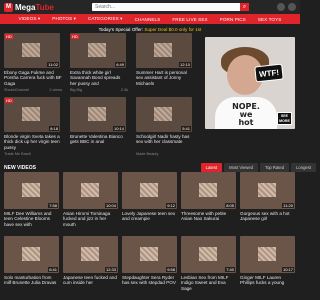  I want to click on ad-banner: NOPE. we hot WTF! SEE MORE, so click(250, 83).